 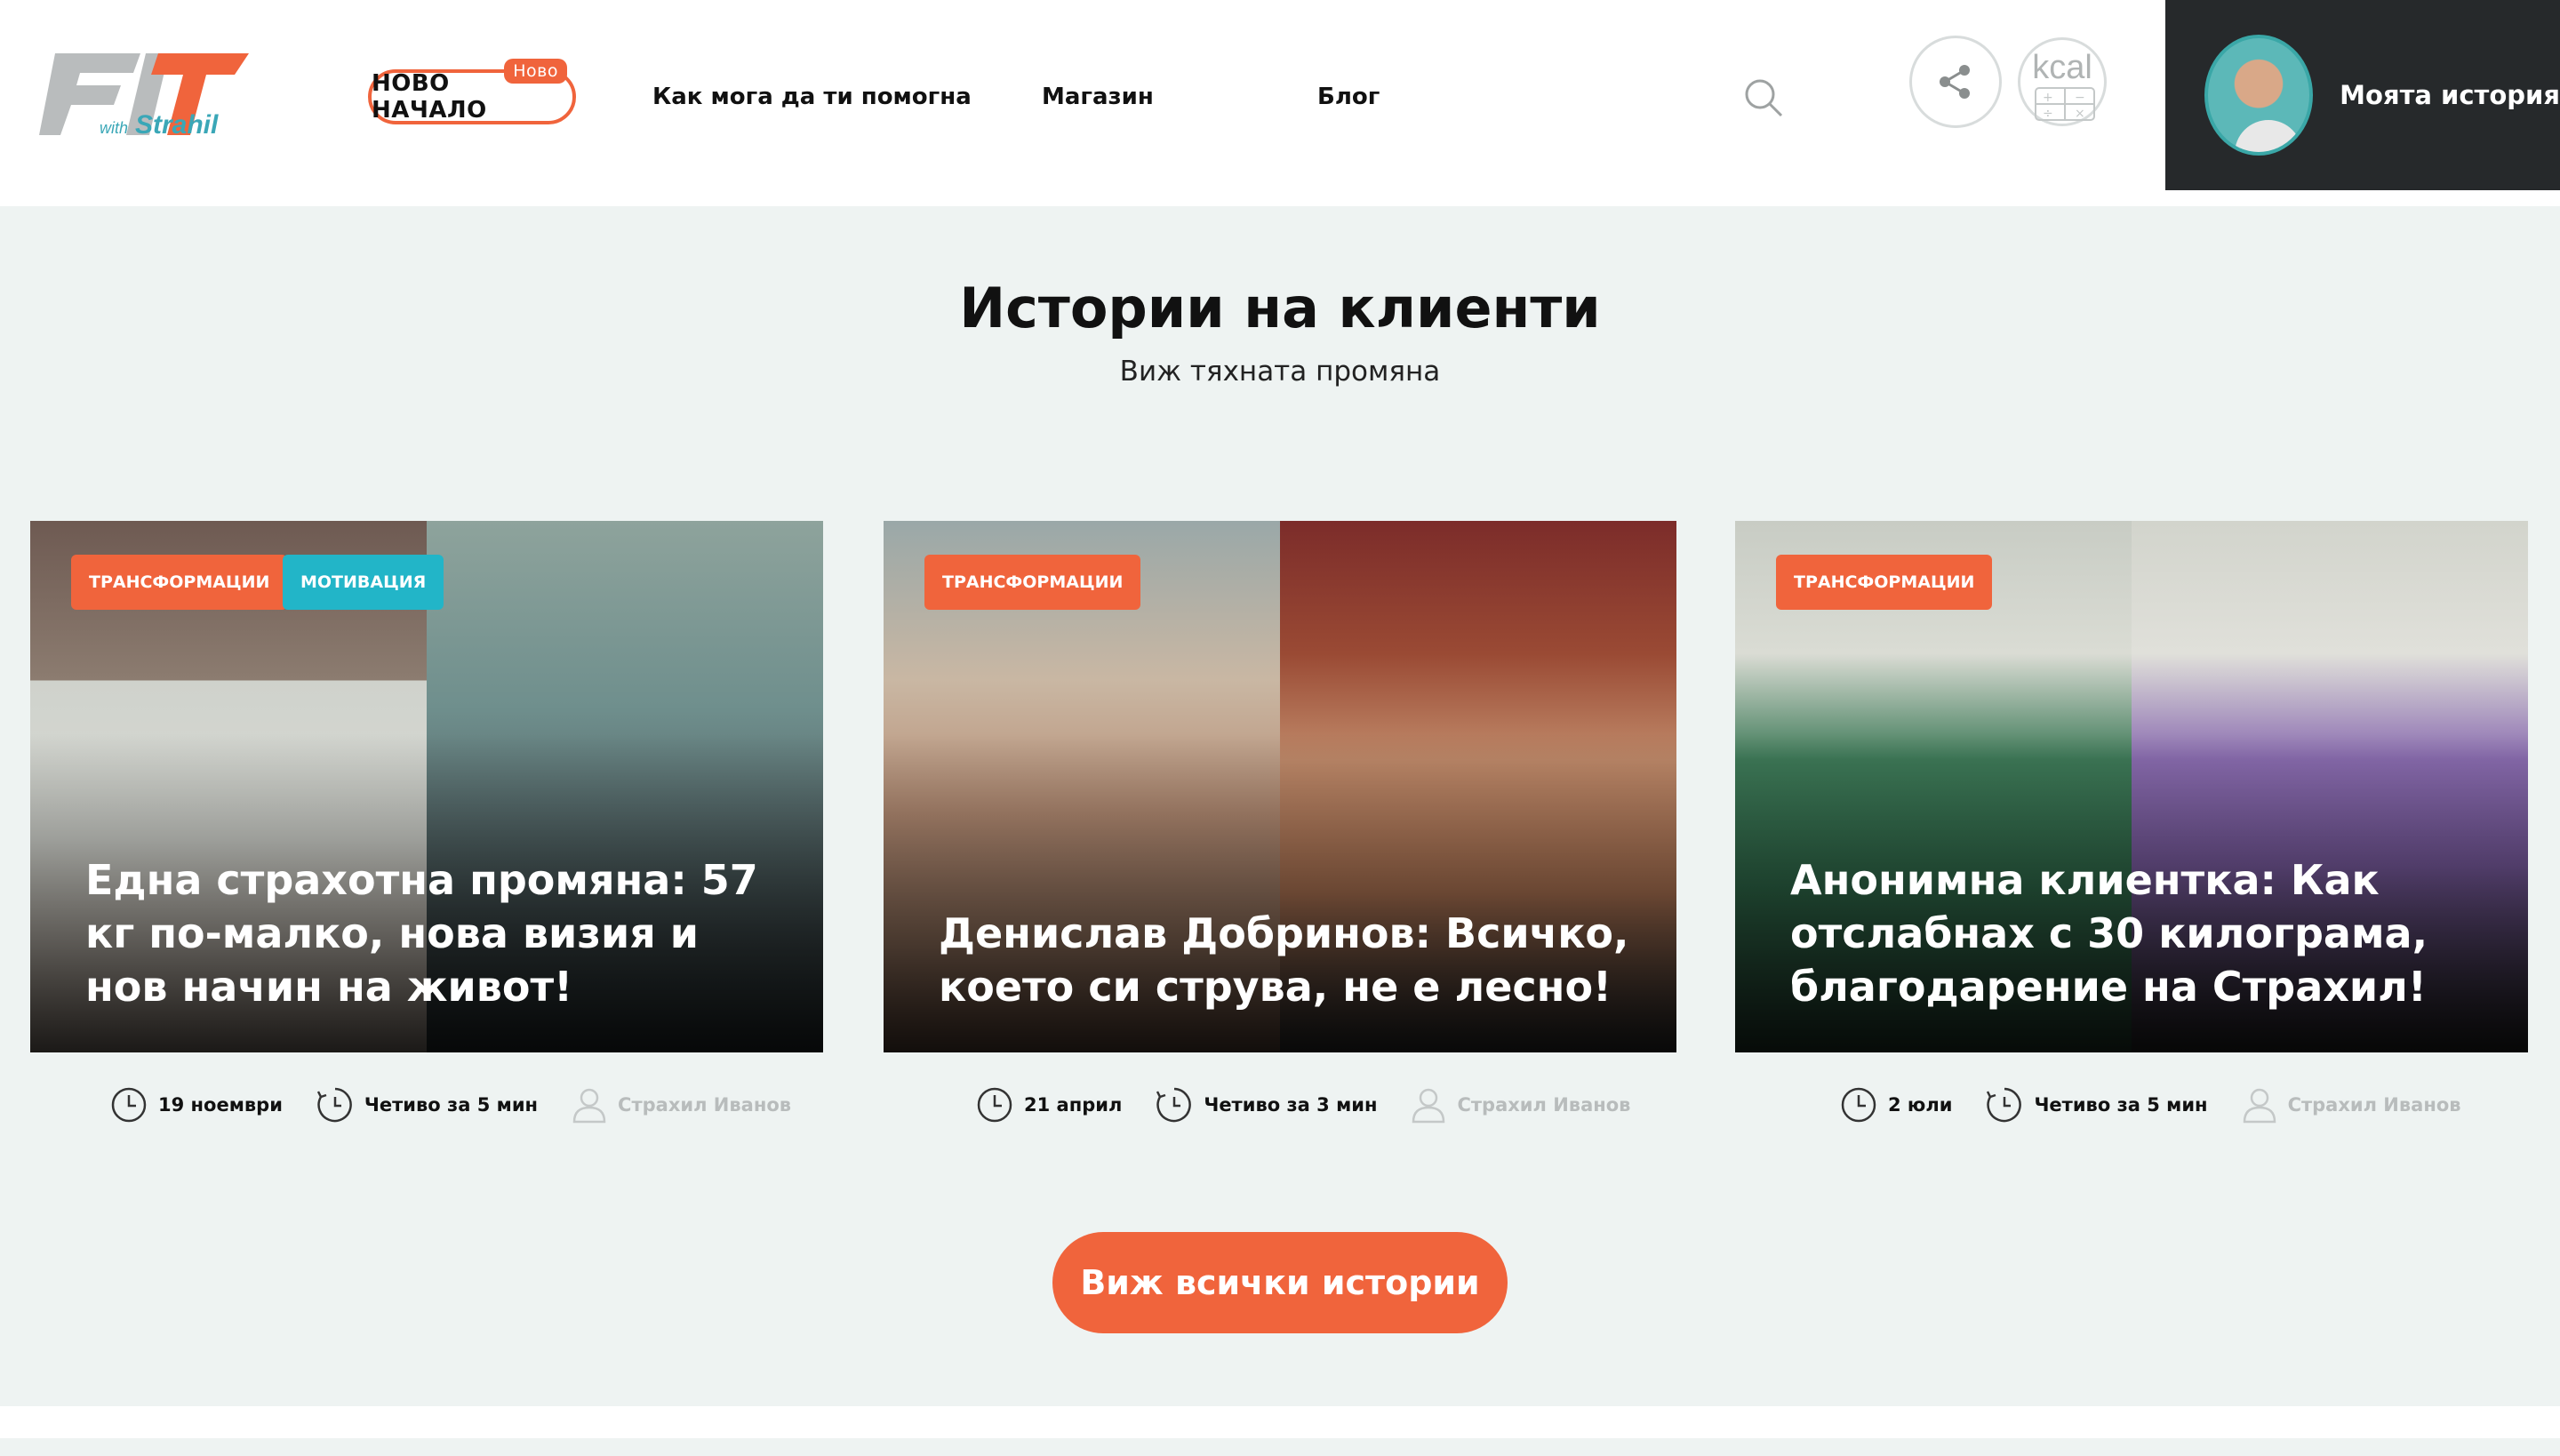 I want to click on story-meta: 2 юли Четиво за 5 мин Страхил Иванов, so click(x=2167, y=1105).